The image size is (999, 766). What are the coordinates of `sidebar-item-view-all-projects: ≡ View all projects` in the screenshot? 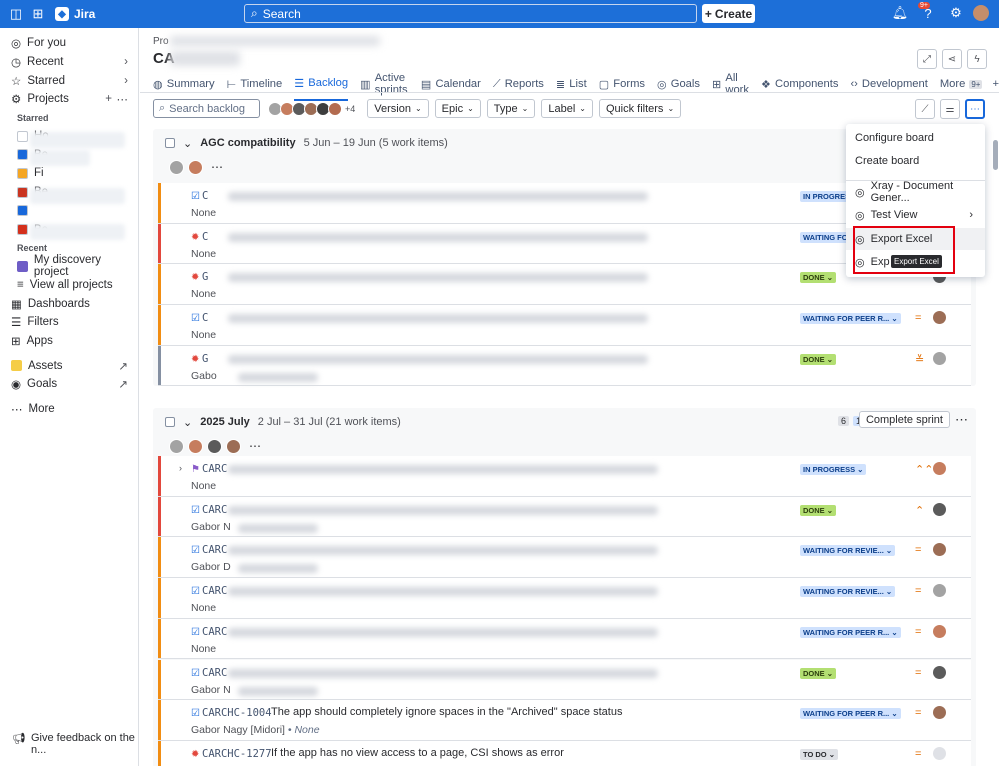 It's located at (69, 285).